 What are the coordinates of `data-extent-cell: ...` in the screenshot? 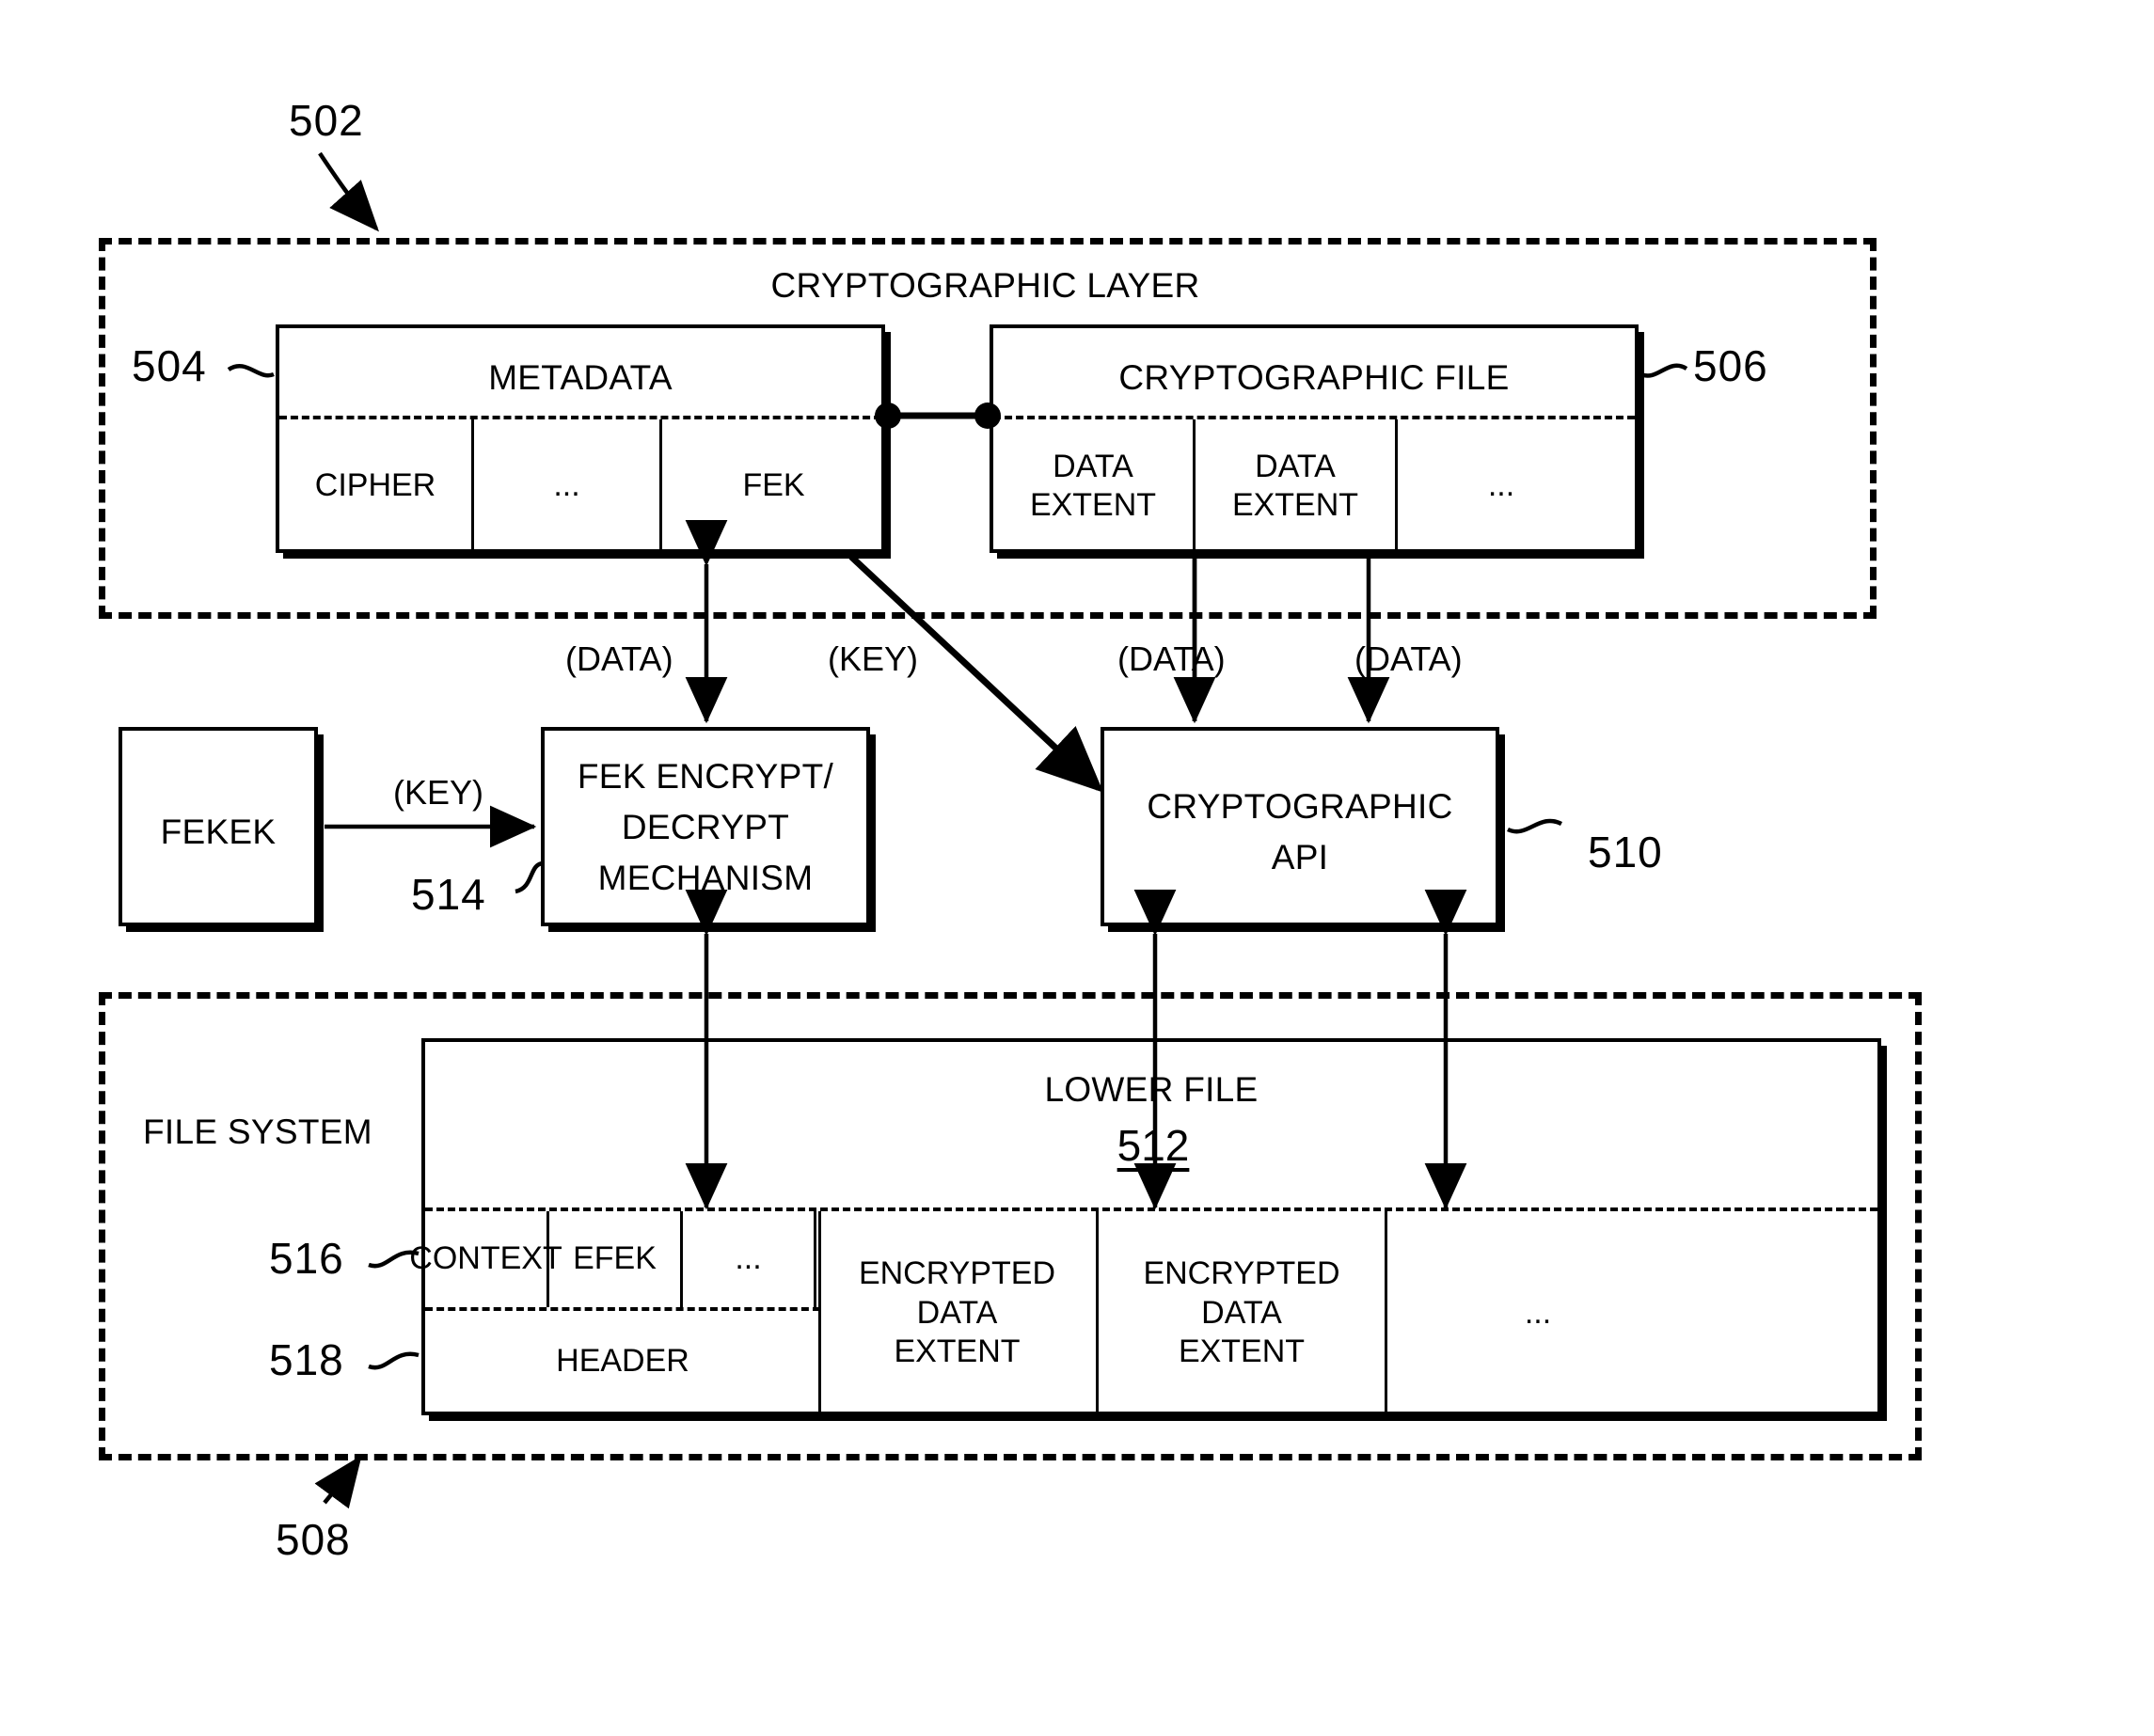 It's located at (1501, 486).